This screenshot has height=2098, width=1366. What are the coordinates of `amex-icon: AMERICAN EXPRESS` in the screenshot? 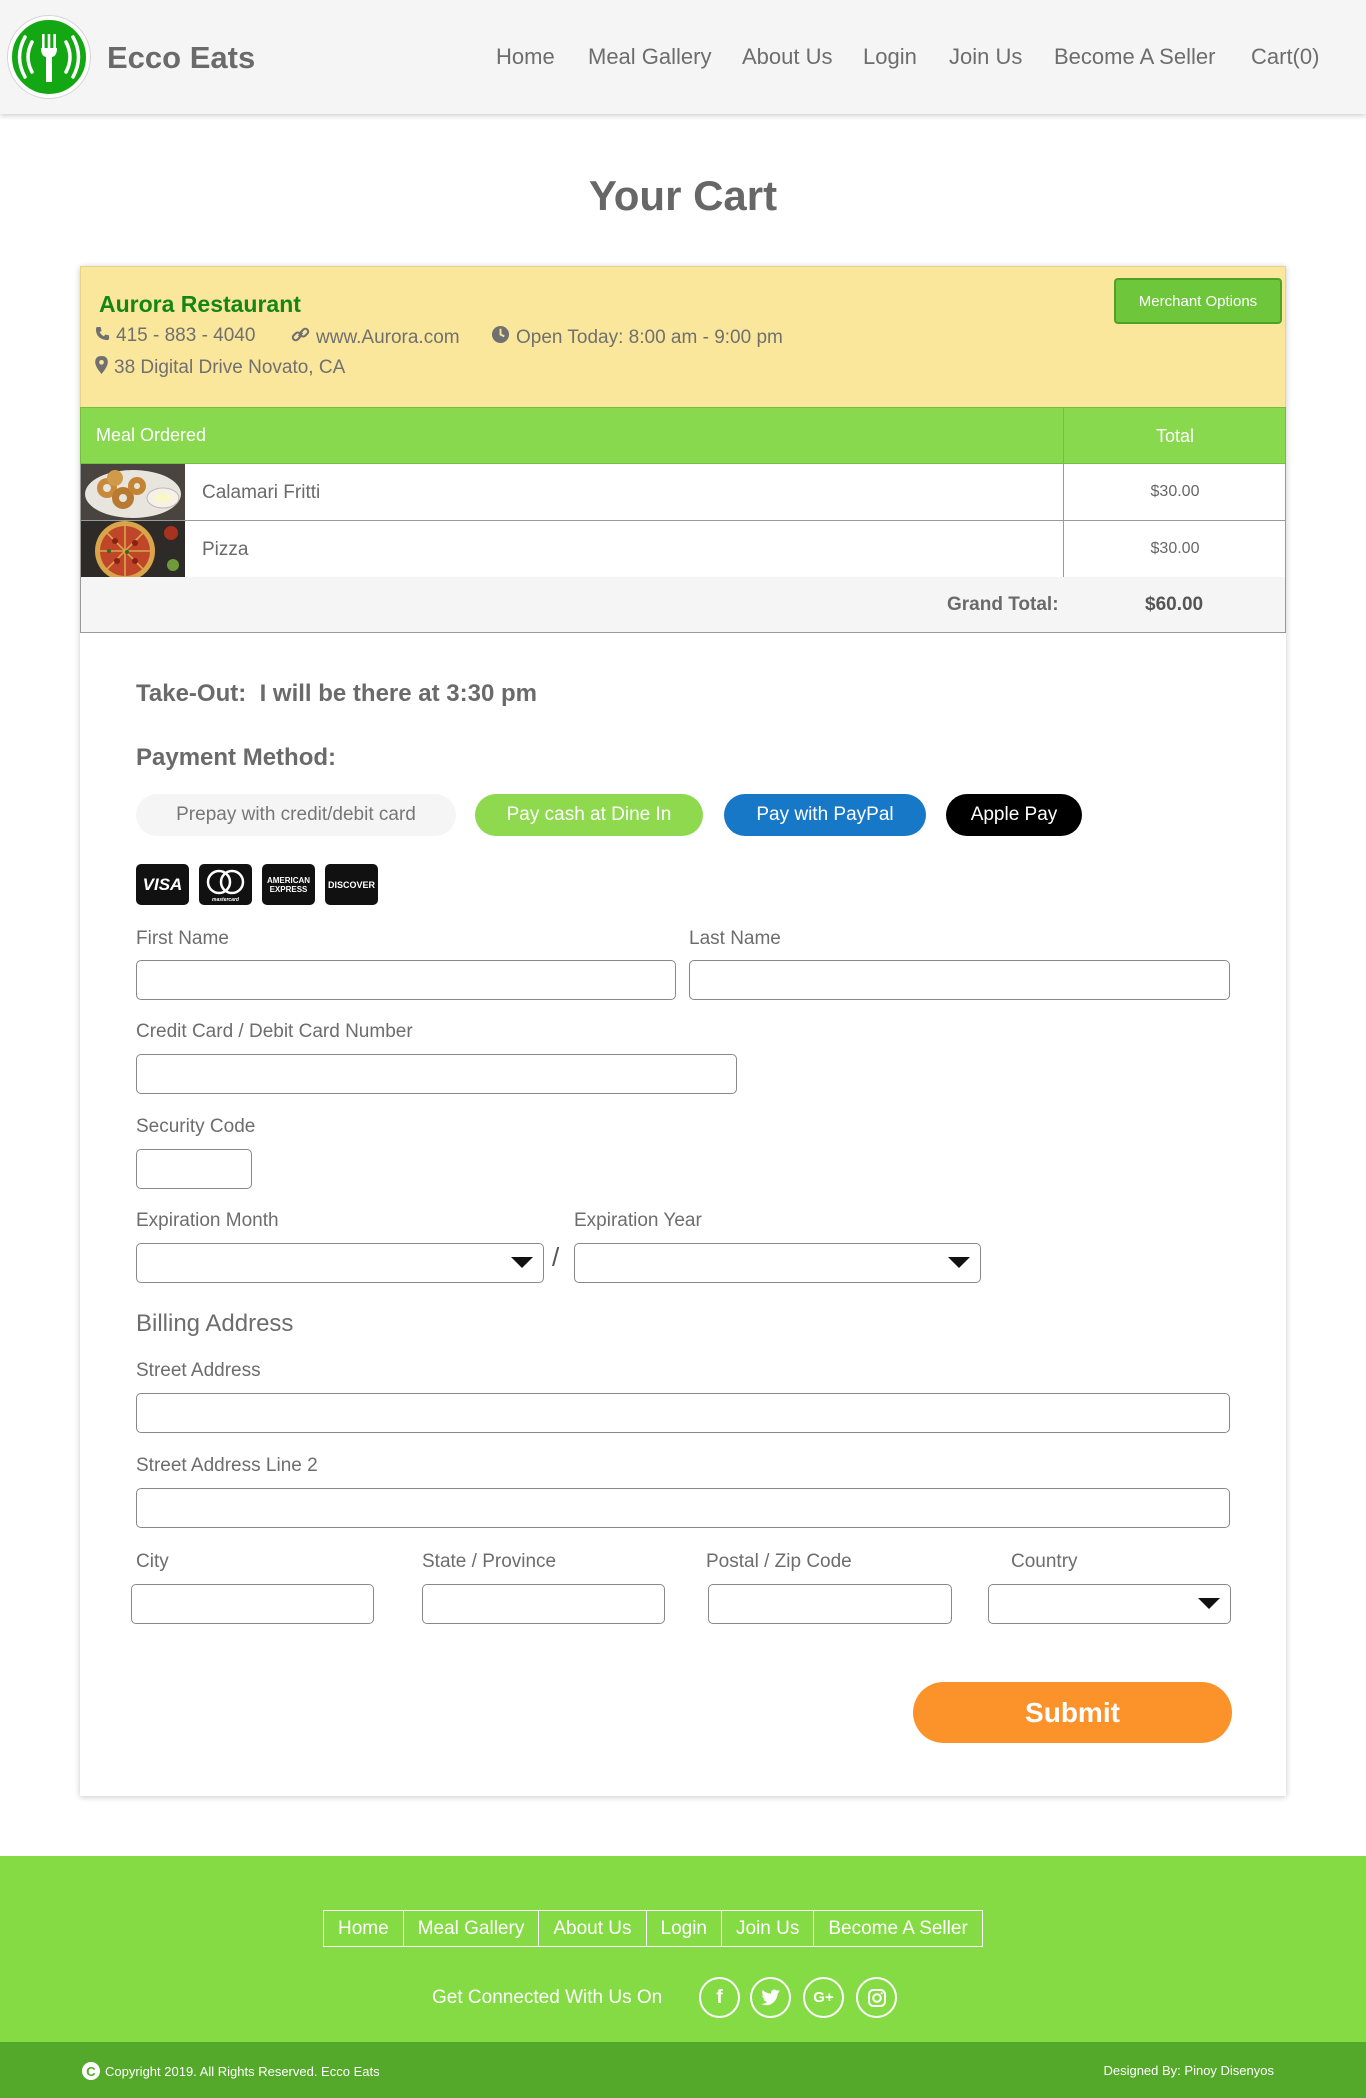 It's located at (288, 884).